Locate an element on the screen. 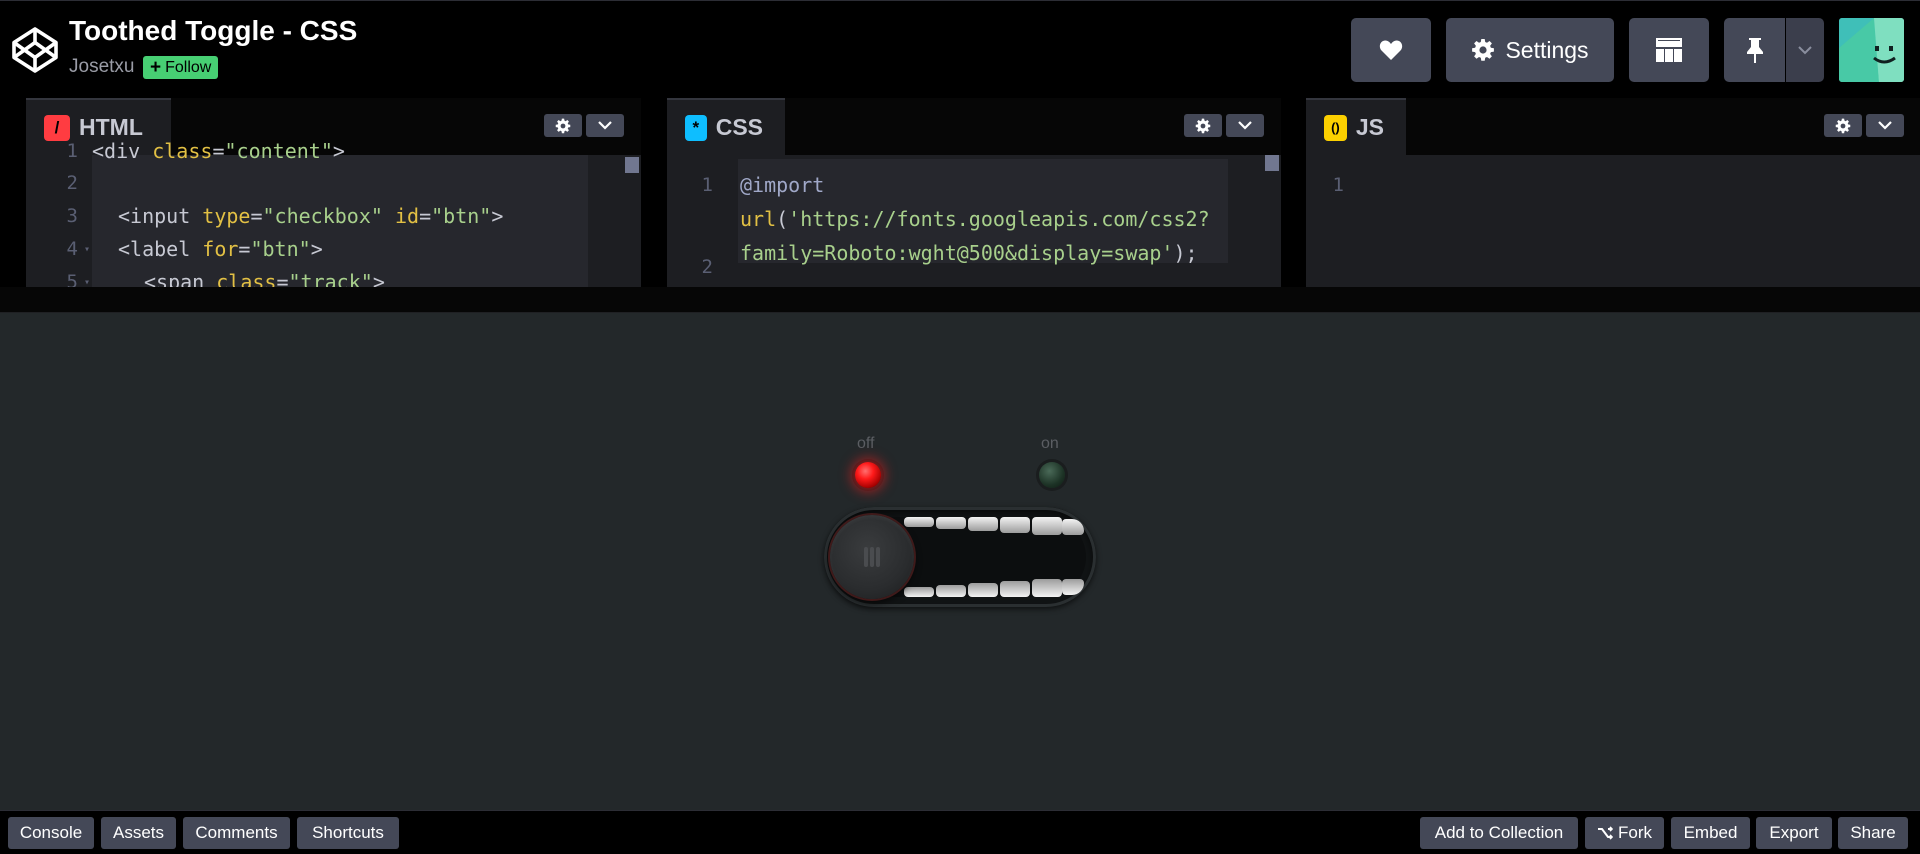 The image size is (1920, 854). layout-icon is located at coordinates (1669, 50).